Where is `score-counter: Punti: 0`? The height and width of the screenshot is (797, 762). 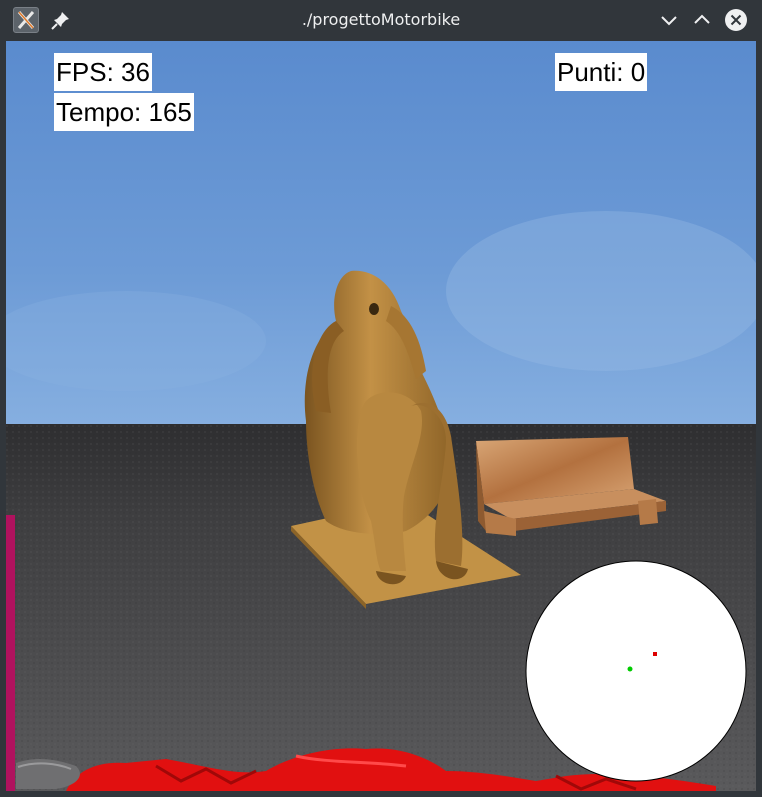 score-counter: Punti: 0 is located at coordinates (601, 72).